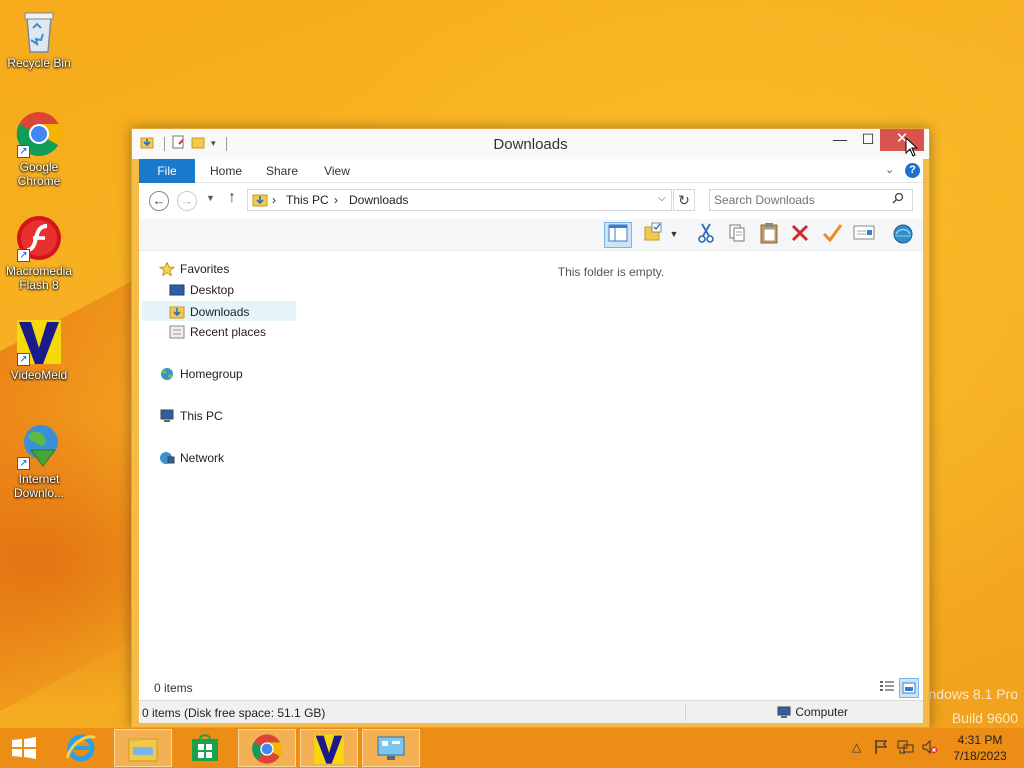 This screenshot has height=768, width=1024. Describe the element at coordinates (177, 290) in the screenshot. I see `desktop-monitor-icon` at that location.